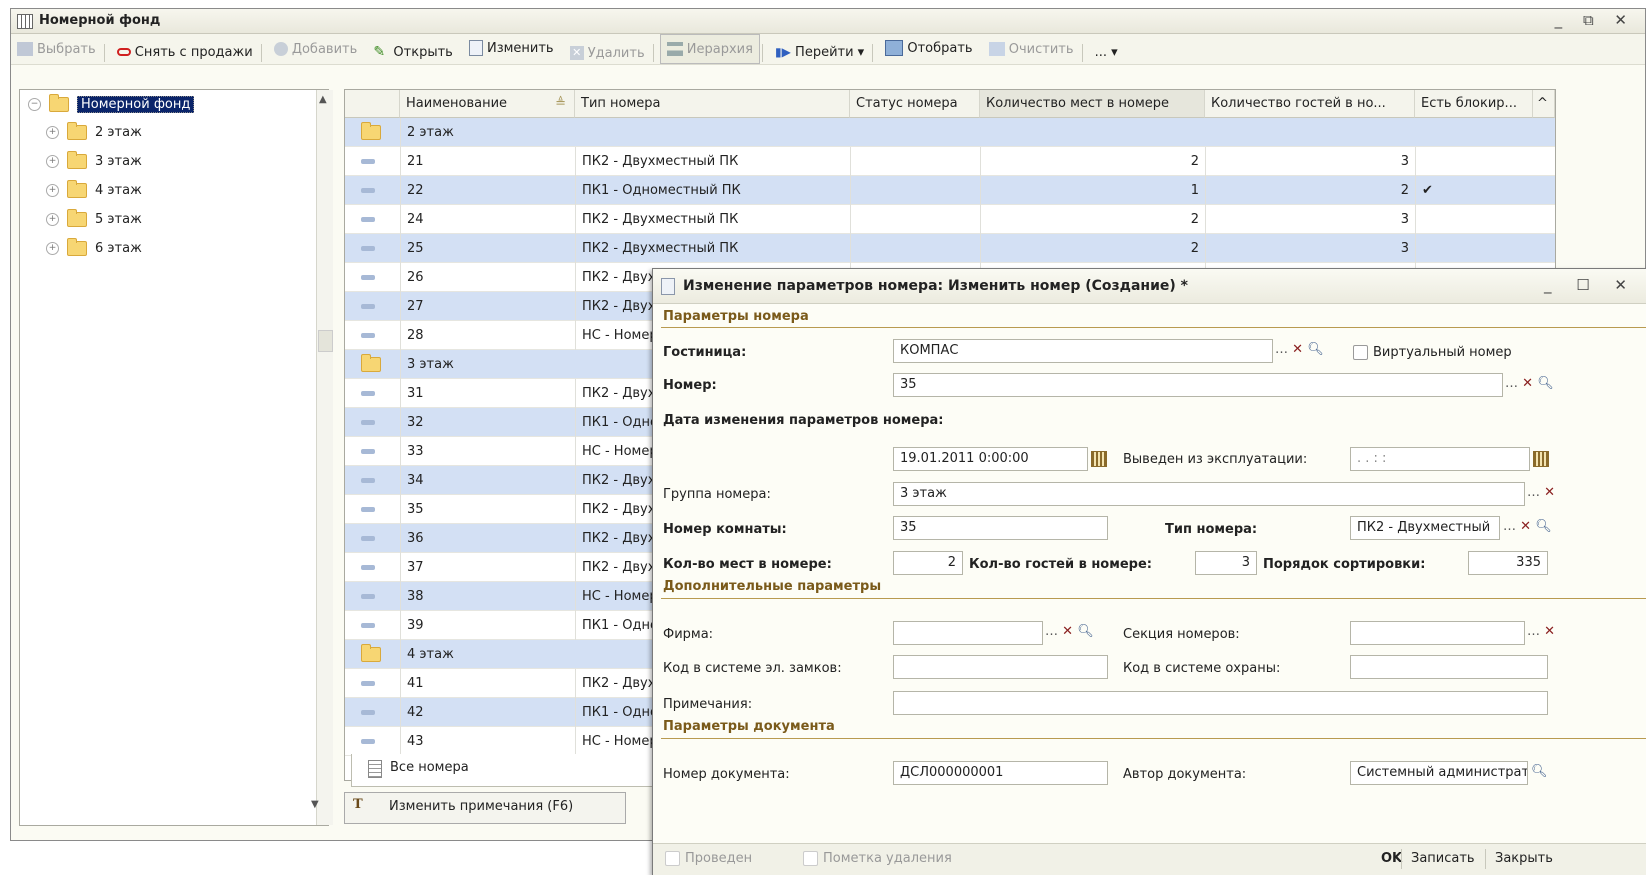 The height and width of the screenshot is (875, 1646). I want to click on cell-name: 36, so click(487, 538).